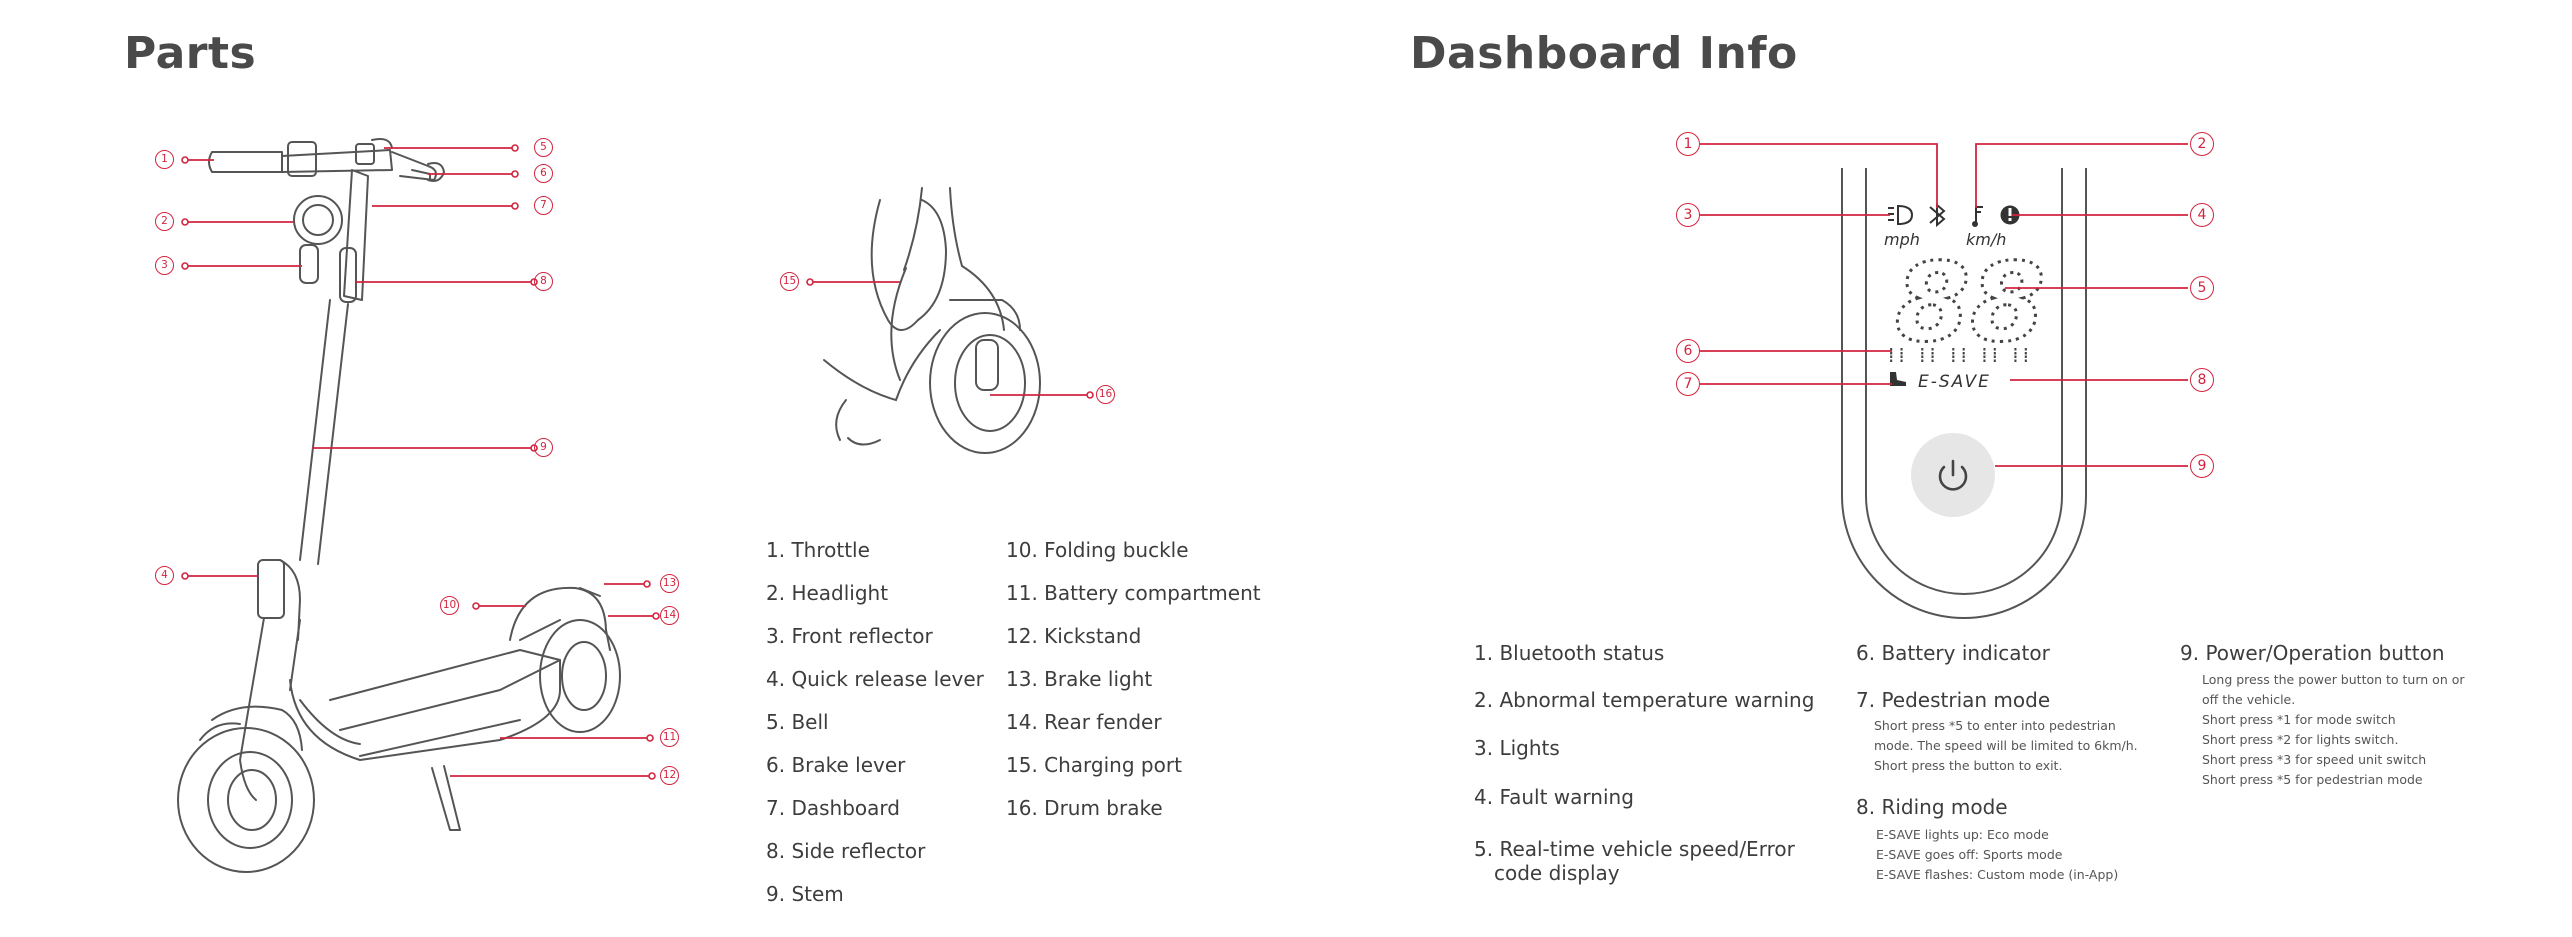 This screenshot has height=937, width=2572. Describe the element at coordinates (543, 205) in the screenshot. I see `callout-7: 7` at that location.